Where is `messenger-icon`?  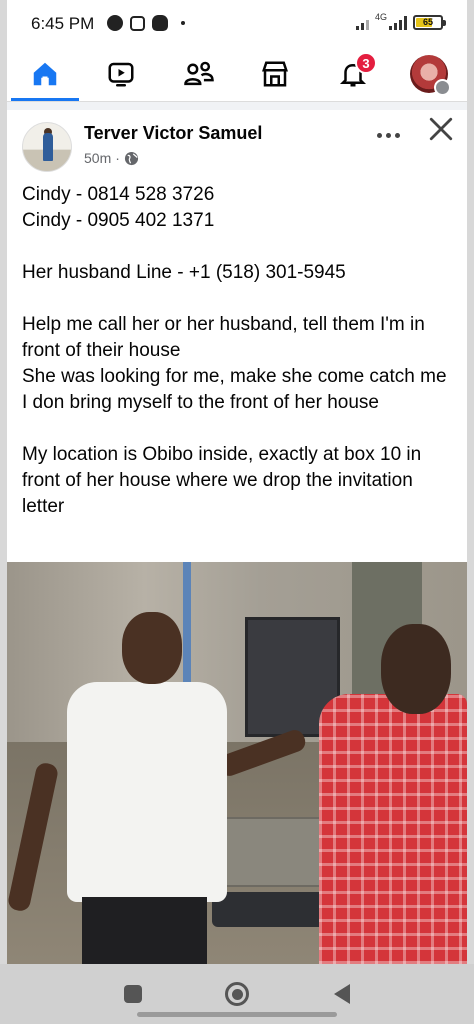 messenger-icon is located at coordinates (115, 23).